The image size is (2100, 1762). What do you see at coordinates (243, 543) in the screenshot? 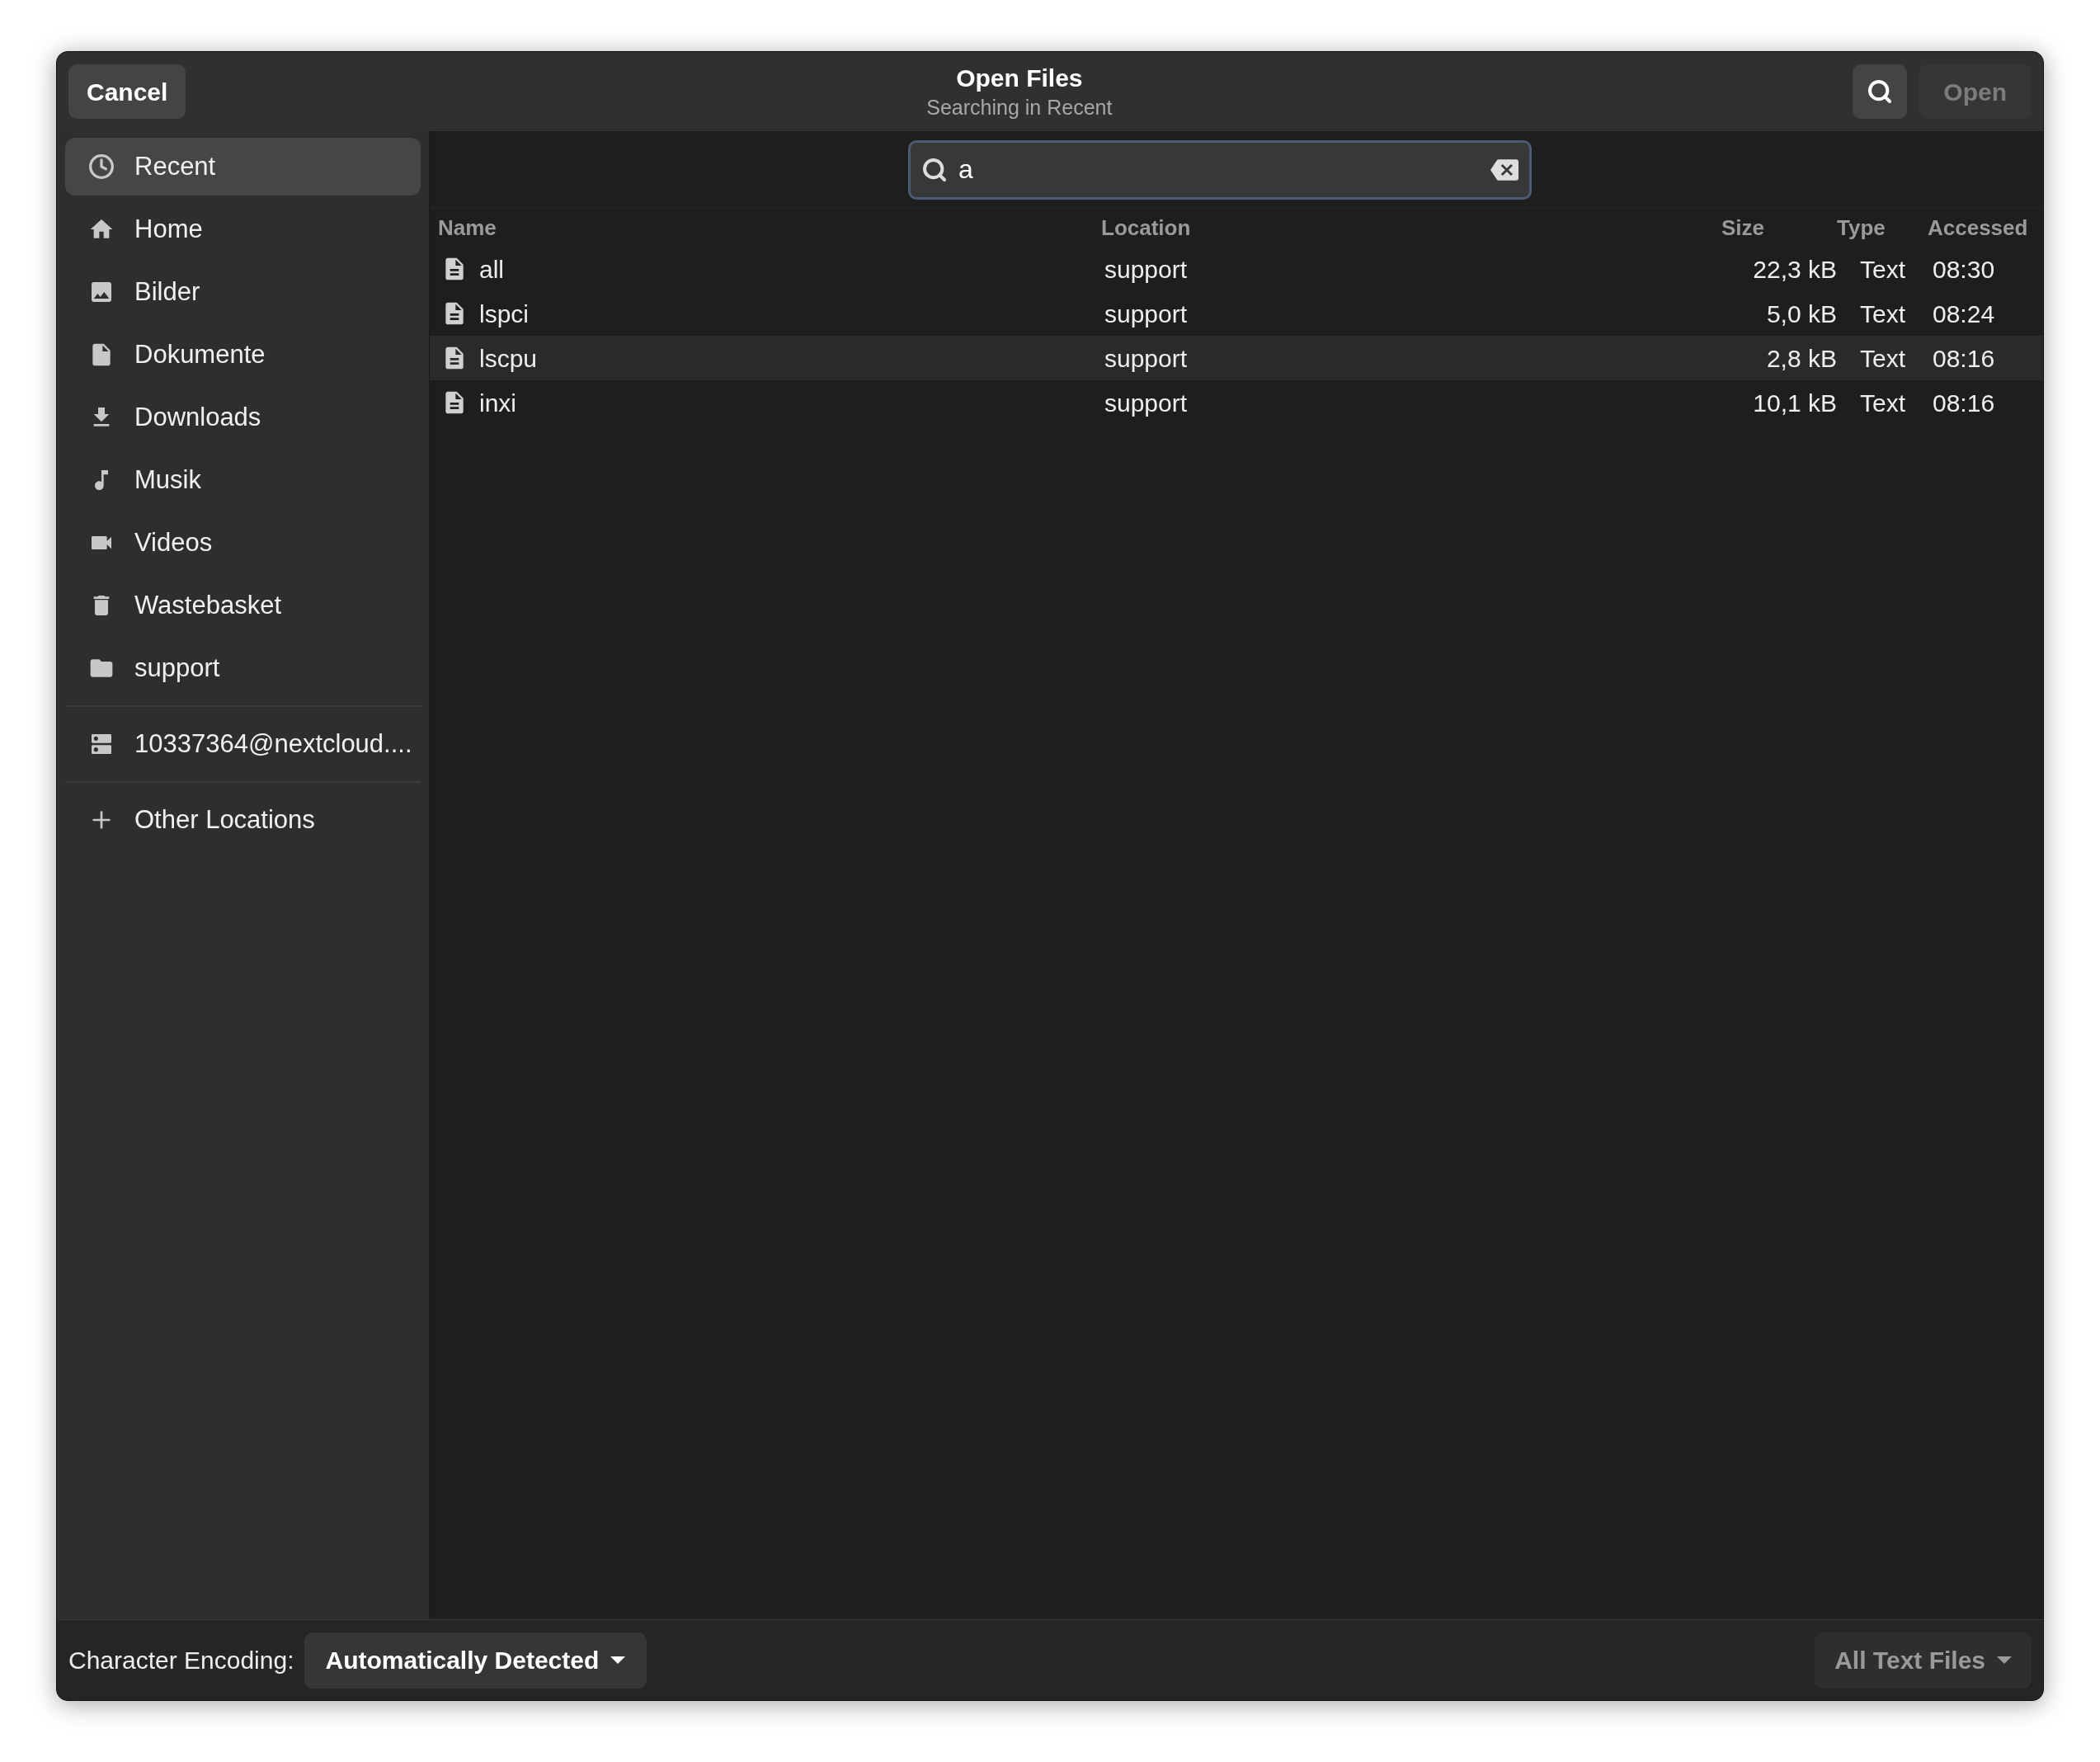
I see `sidebar-item: Videos` at bounding box center [243, 543].